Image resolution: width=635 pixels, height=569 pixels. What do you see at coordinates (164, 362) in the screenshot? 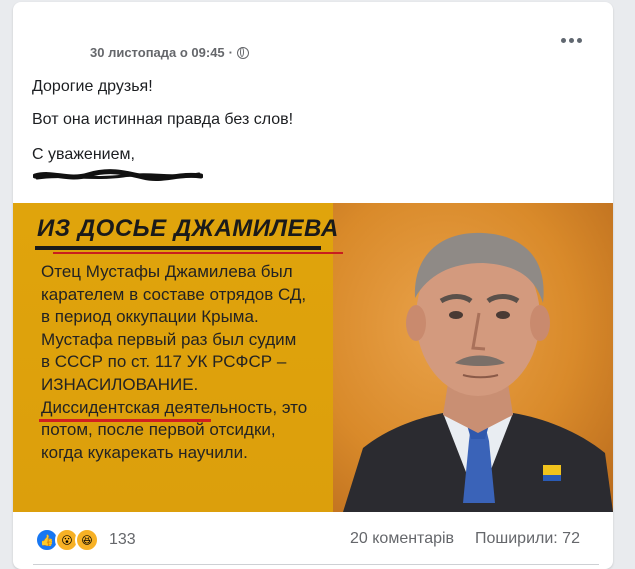
I see `image-body-line: в СССР по ст. 117 УК РСФСР –` at bounding box center [164, 362].